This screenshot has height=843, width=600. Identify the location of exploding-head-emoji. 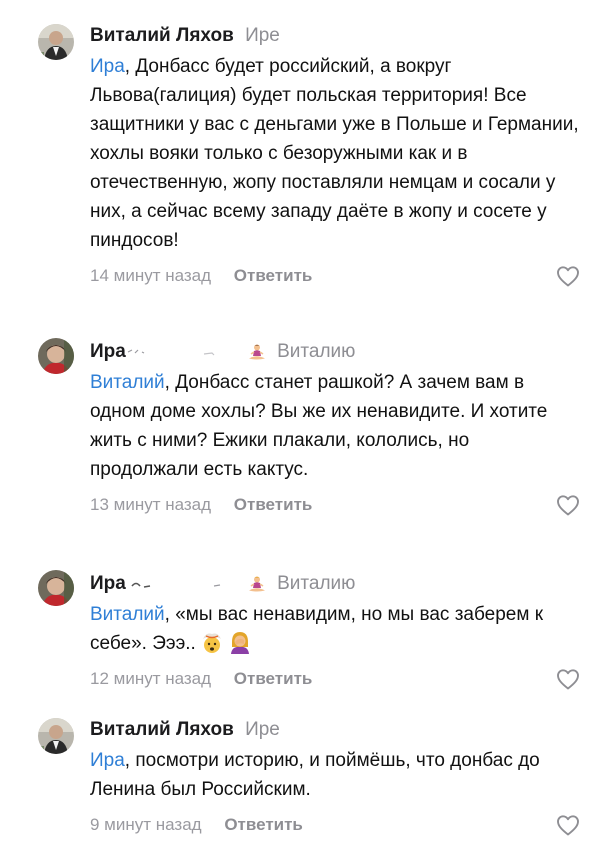
(211, 643).